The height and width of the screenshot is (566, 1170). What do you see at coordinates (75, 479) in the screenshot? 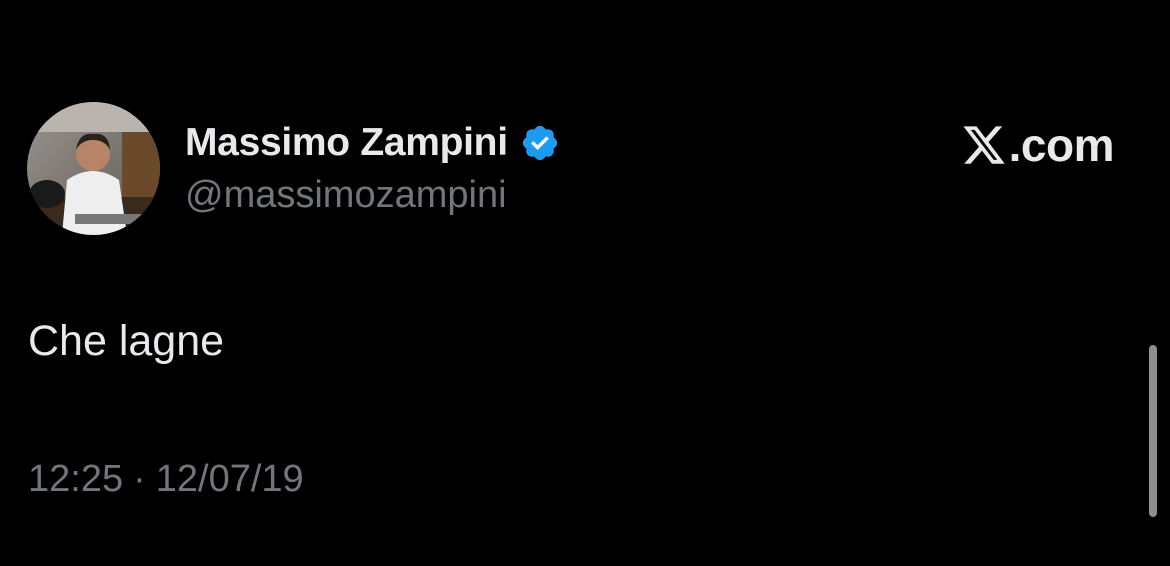
I see `tweet-time: 12:25` at bounding box center [75, 479].